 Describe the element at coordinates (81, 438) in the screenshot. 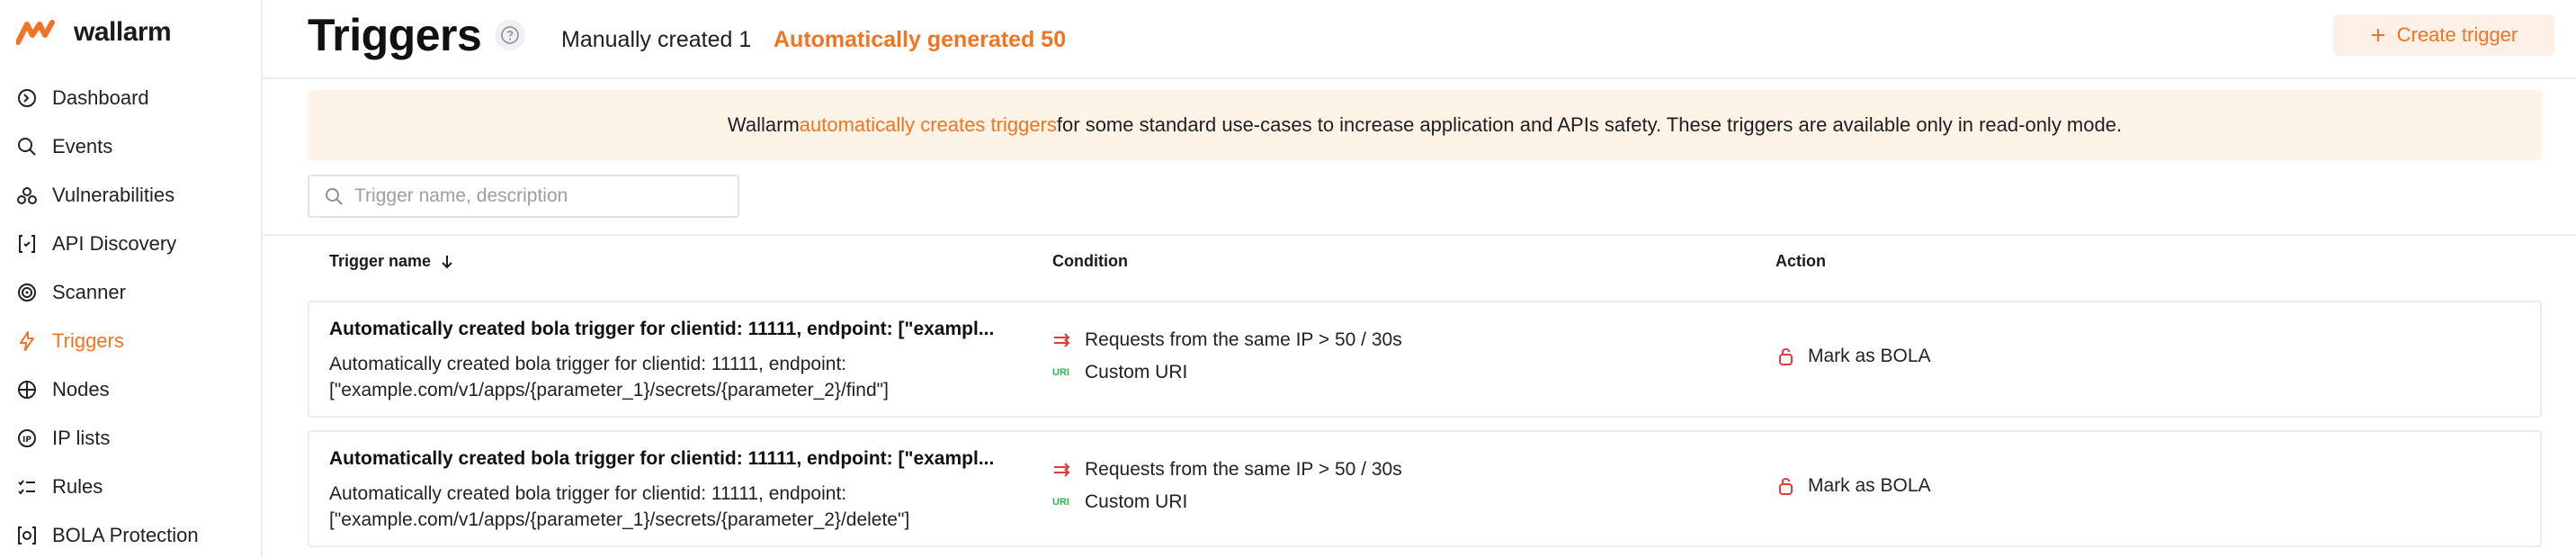

I see `sidebar-item-label: IP lists` at that location.